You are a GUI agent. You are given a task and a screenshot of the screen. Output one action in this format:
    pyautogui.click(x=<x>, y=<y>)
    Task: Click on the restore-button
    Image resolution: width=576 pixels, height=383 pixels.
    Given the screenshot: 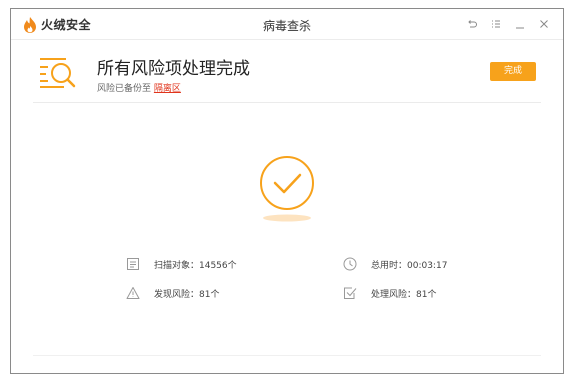 What is the action you would take?
    pyautogui.click(x=472, y=24)
    